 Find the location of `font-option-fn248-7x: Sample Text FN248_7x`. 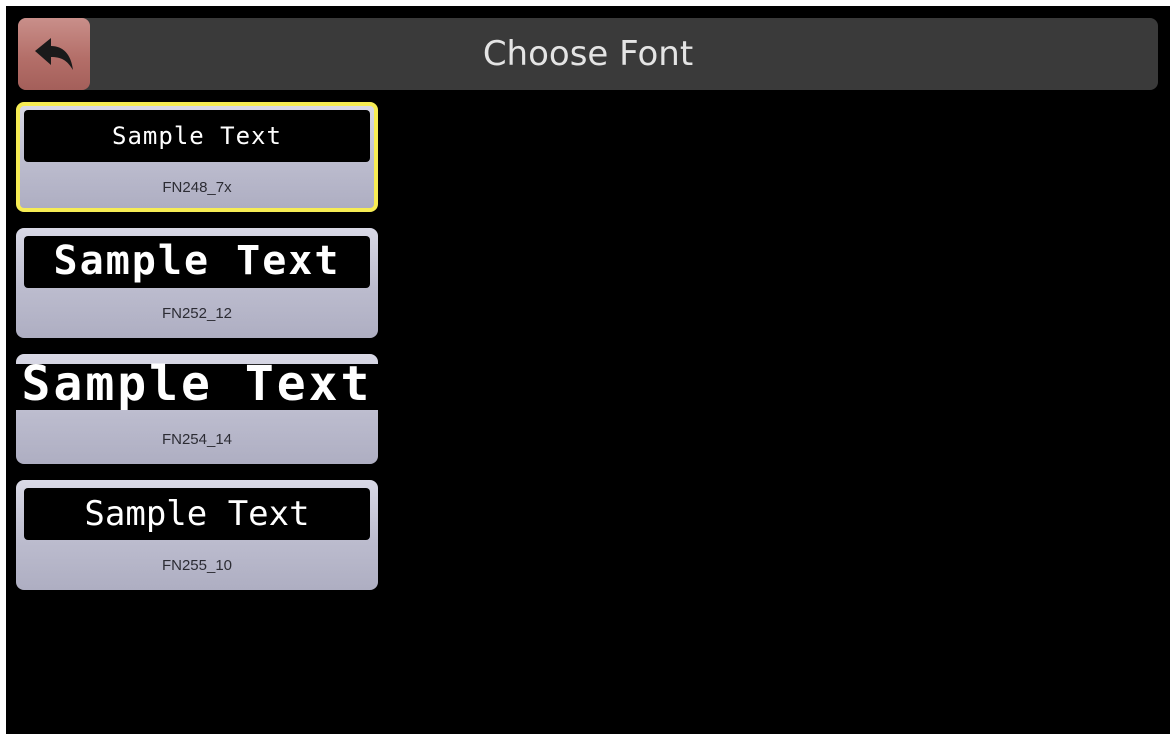

font-option-fn248-7x: Sample Text FN248_7x is located at coordinates (197, 157).